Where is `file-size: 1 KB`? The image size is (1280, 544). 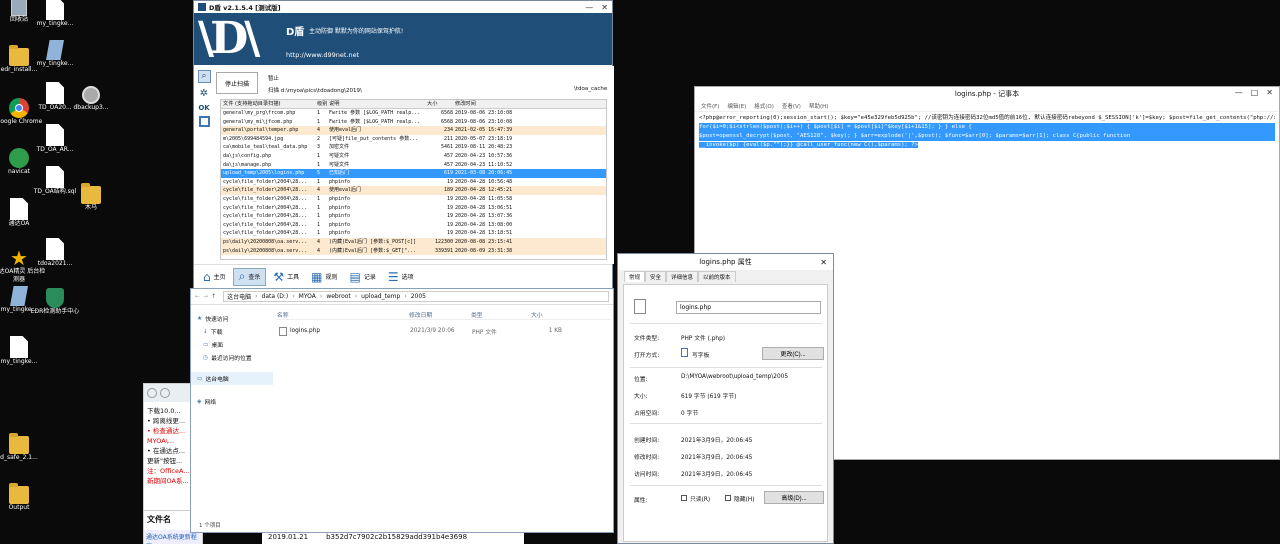 file-size: 1 KB is located at coordinates (555, 331).